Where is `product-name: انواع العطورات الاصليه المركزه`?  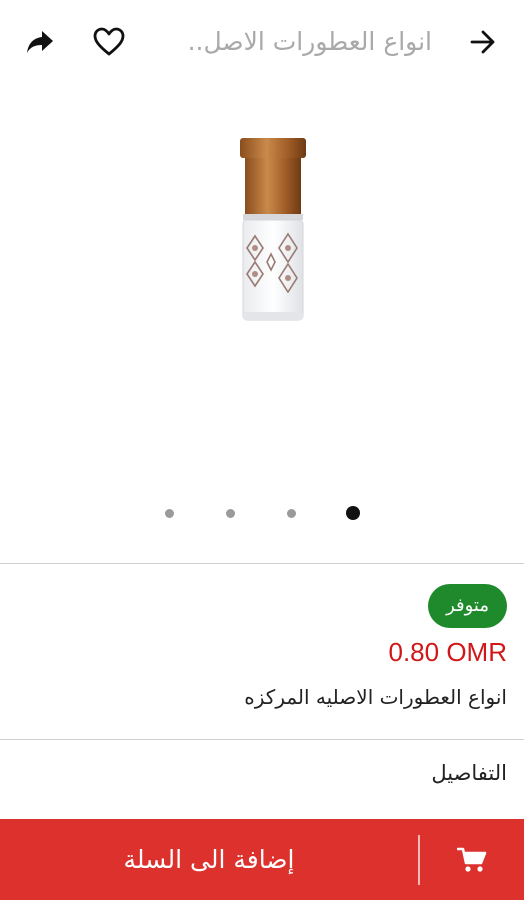
product-name: انواع العطورات الاصليه المركزه is located at coordinates (375, 697).